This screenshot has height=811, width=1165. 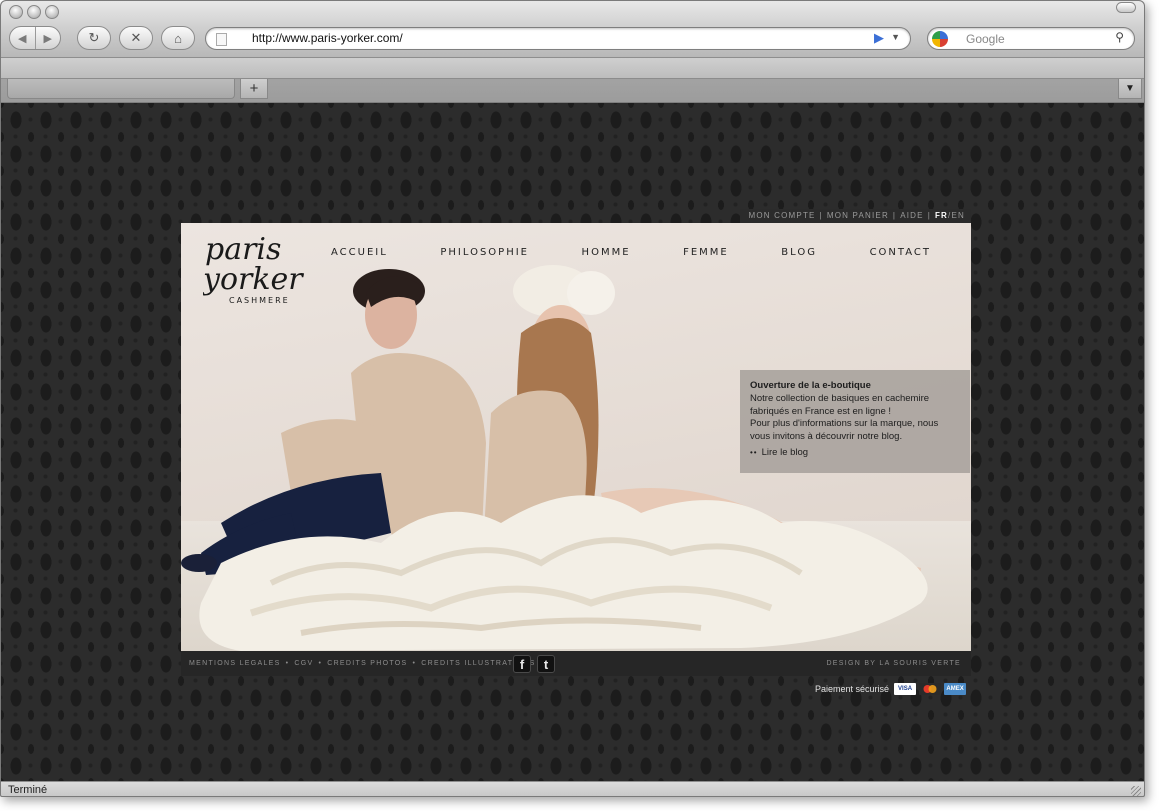 What do you see at coordinates (958, 215) in the screenshot?
I see `lang-en-link: EN` at bounding box center [958, 215].